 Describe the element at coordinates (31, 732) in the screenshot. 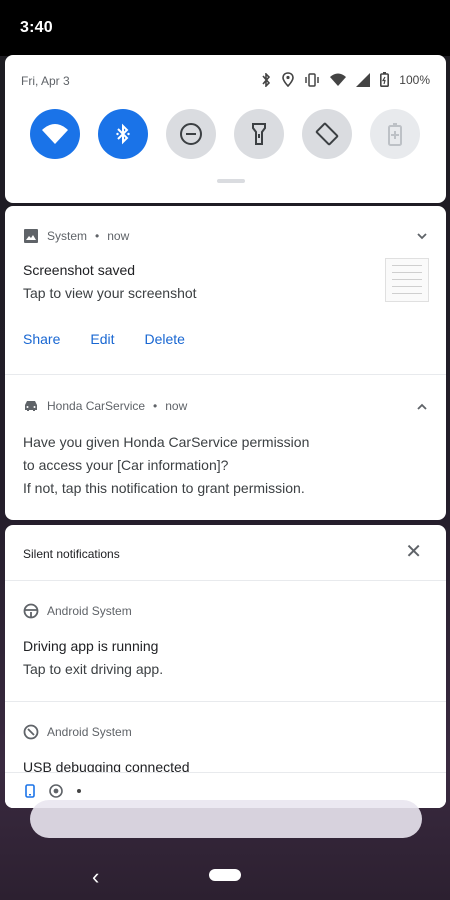

I see `bug-icon` at that location.